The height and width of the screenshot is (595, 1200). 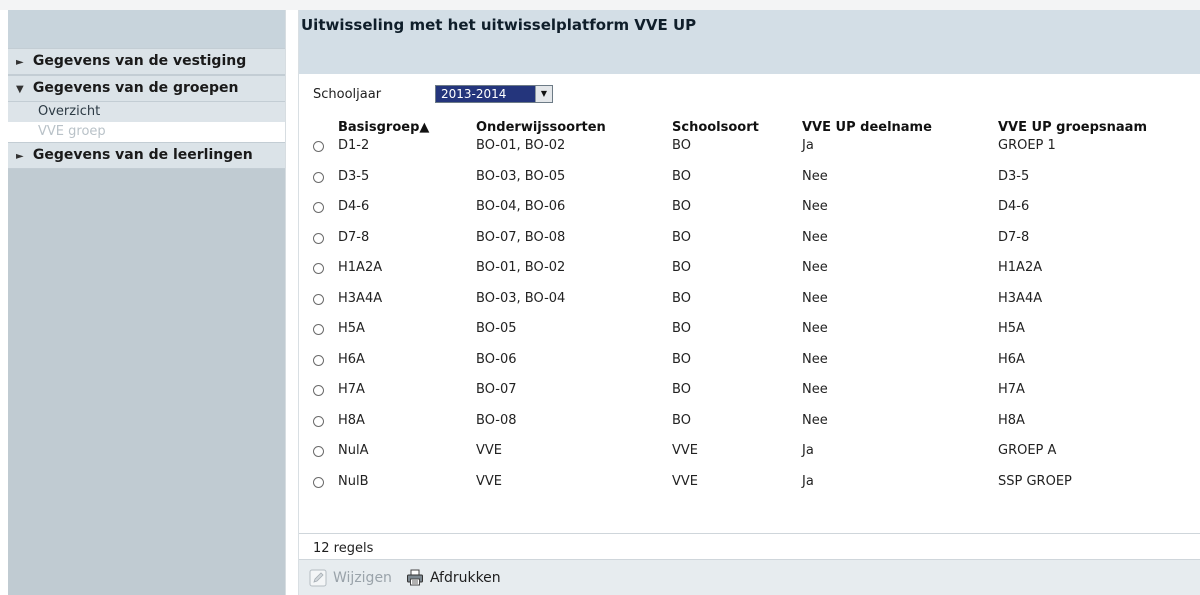 I want to click on cell-onderwijssoorten: BO-04, BO-06, so click(x=521, y=206).